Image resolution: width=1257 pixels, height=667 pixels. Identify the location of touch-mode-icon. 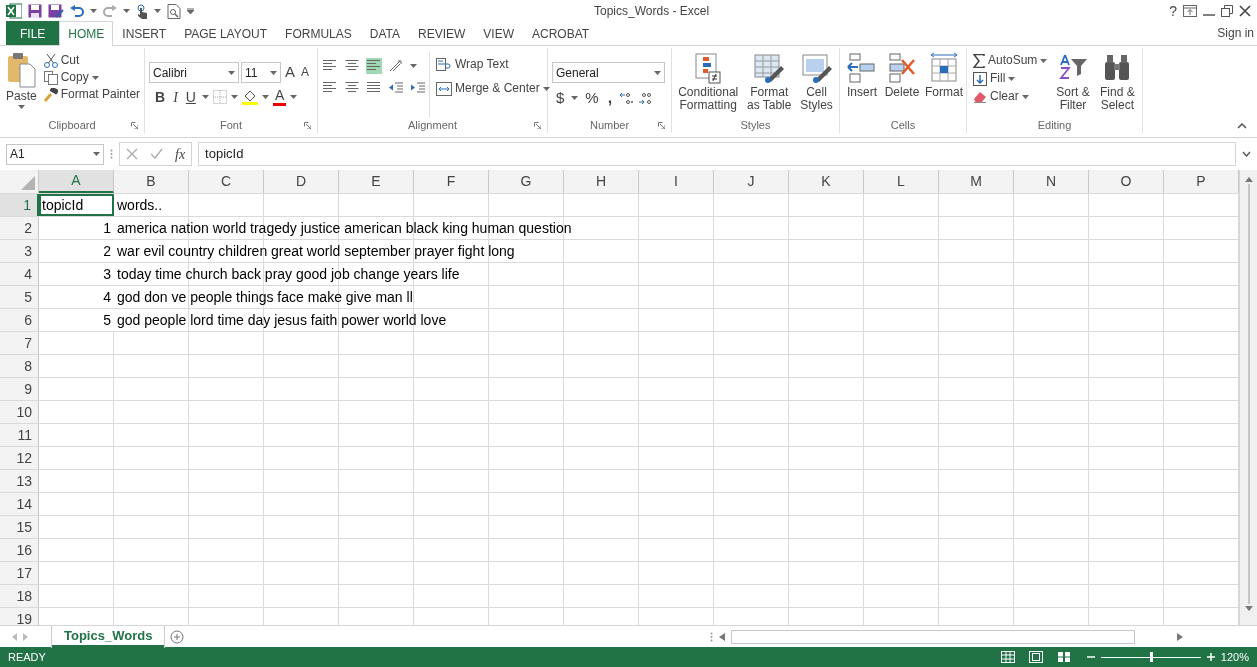
(142, 11).